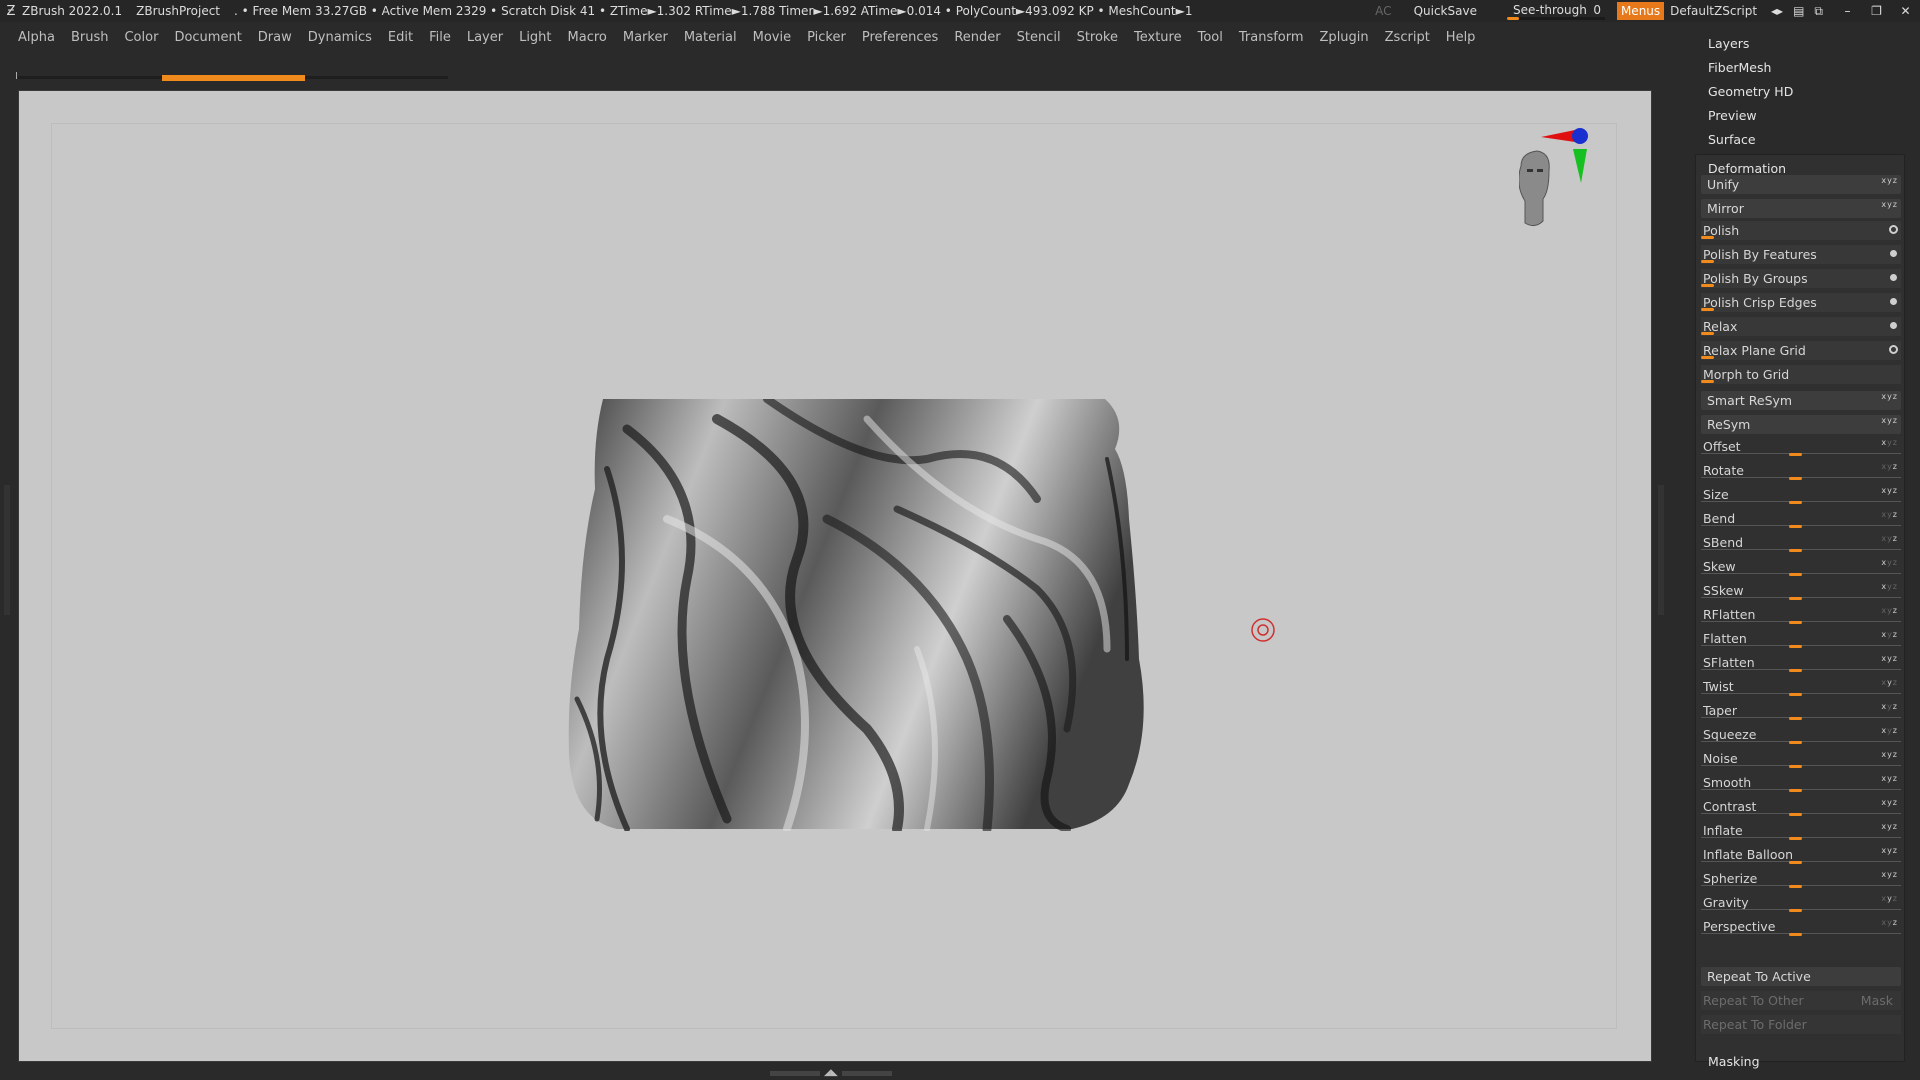 This screenshot has height=1080, width=1920. I want to click on menu-macro: Macro, so click(587, 37).